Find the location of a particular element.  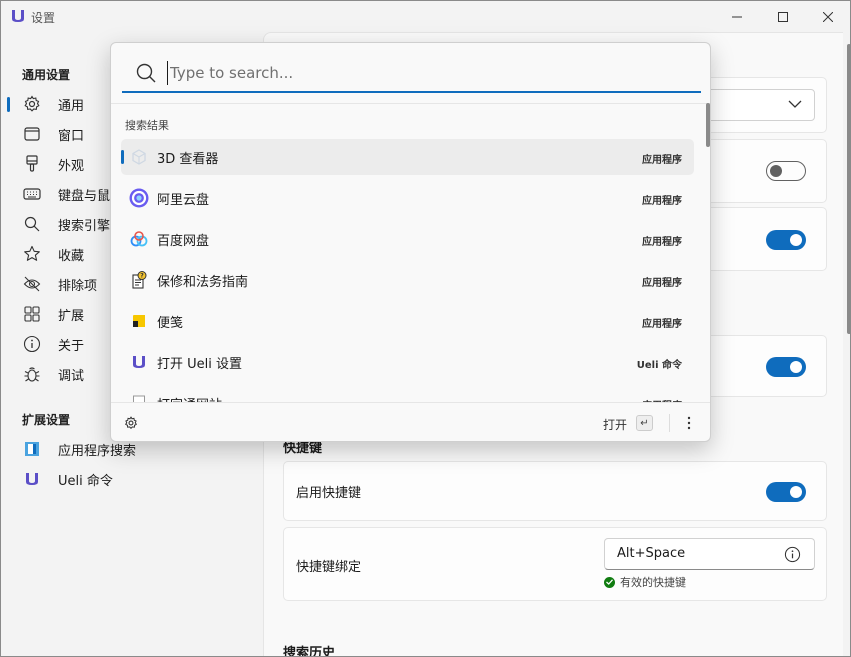

sticky-notes-icon is located at coordinates (139, 321).